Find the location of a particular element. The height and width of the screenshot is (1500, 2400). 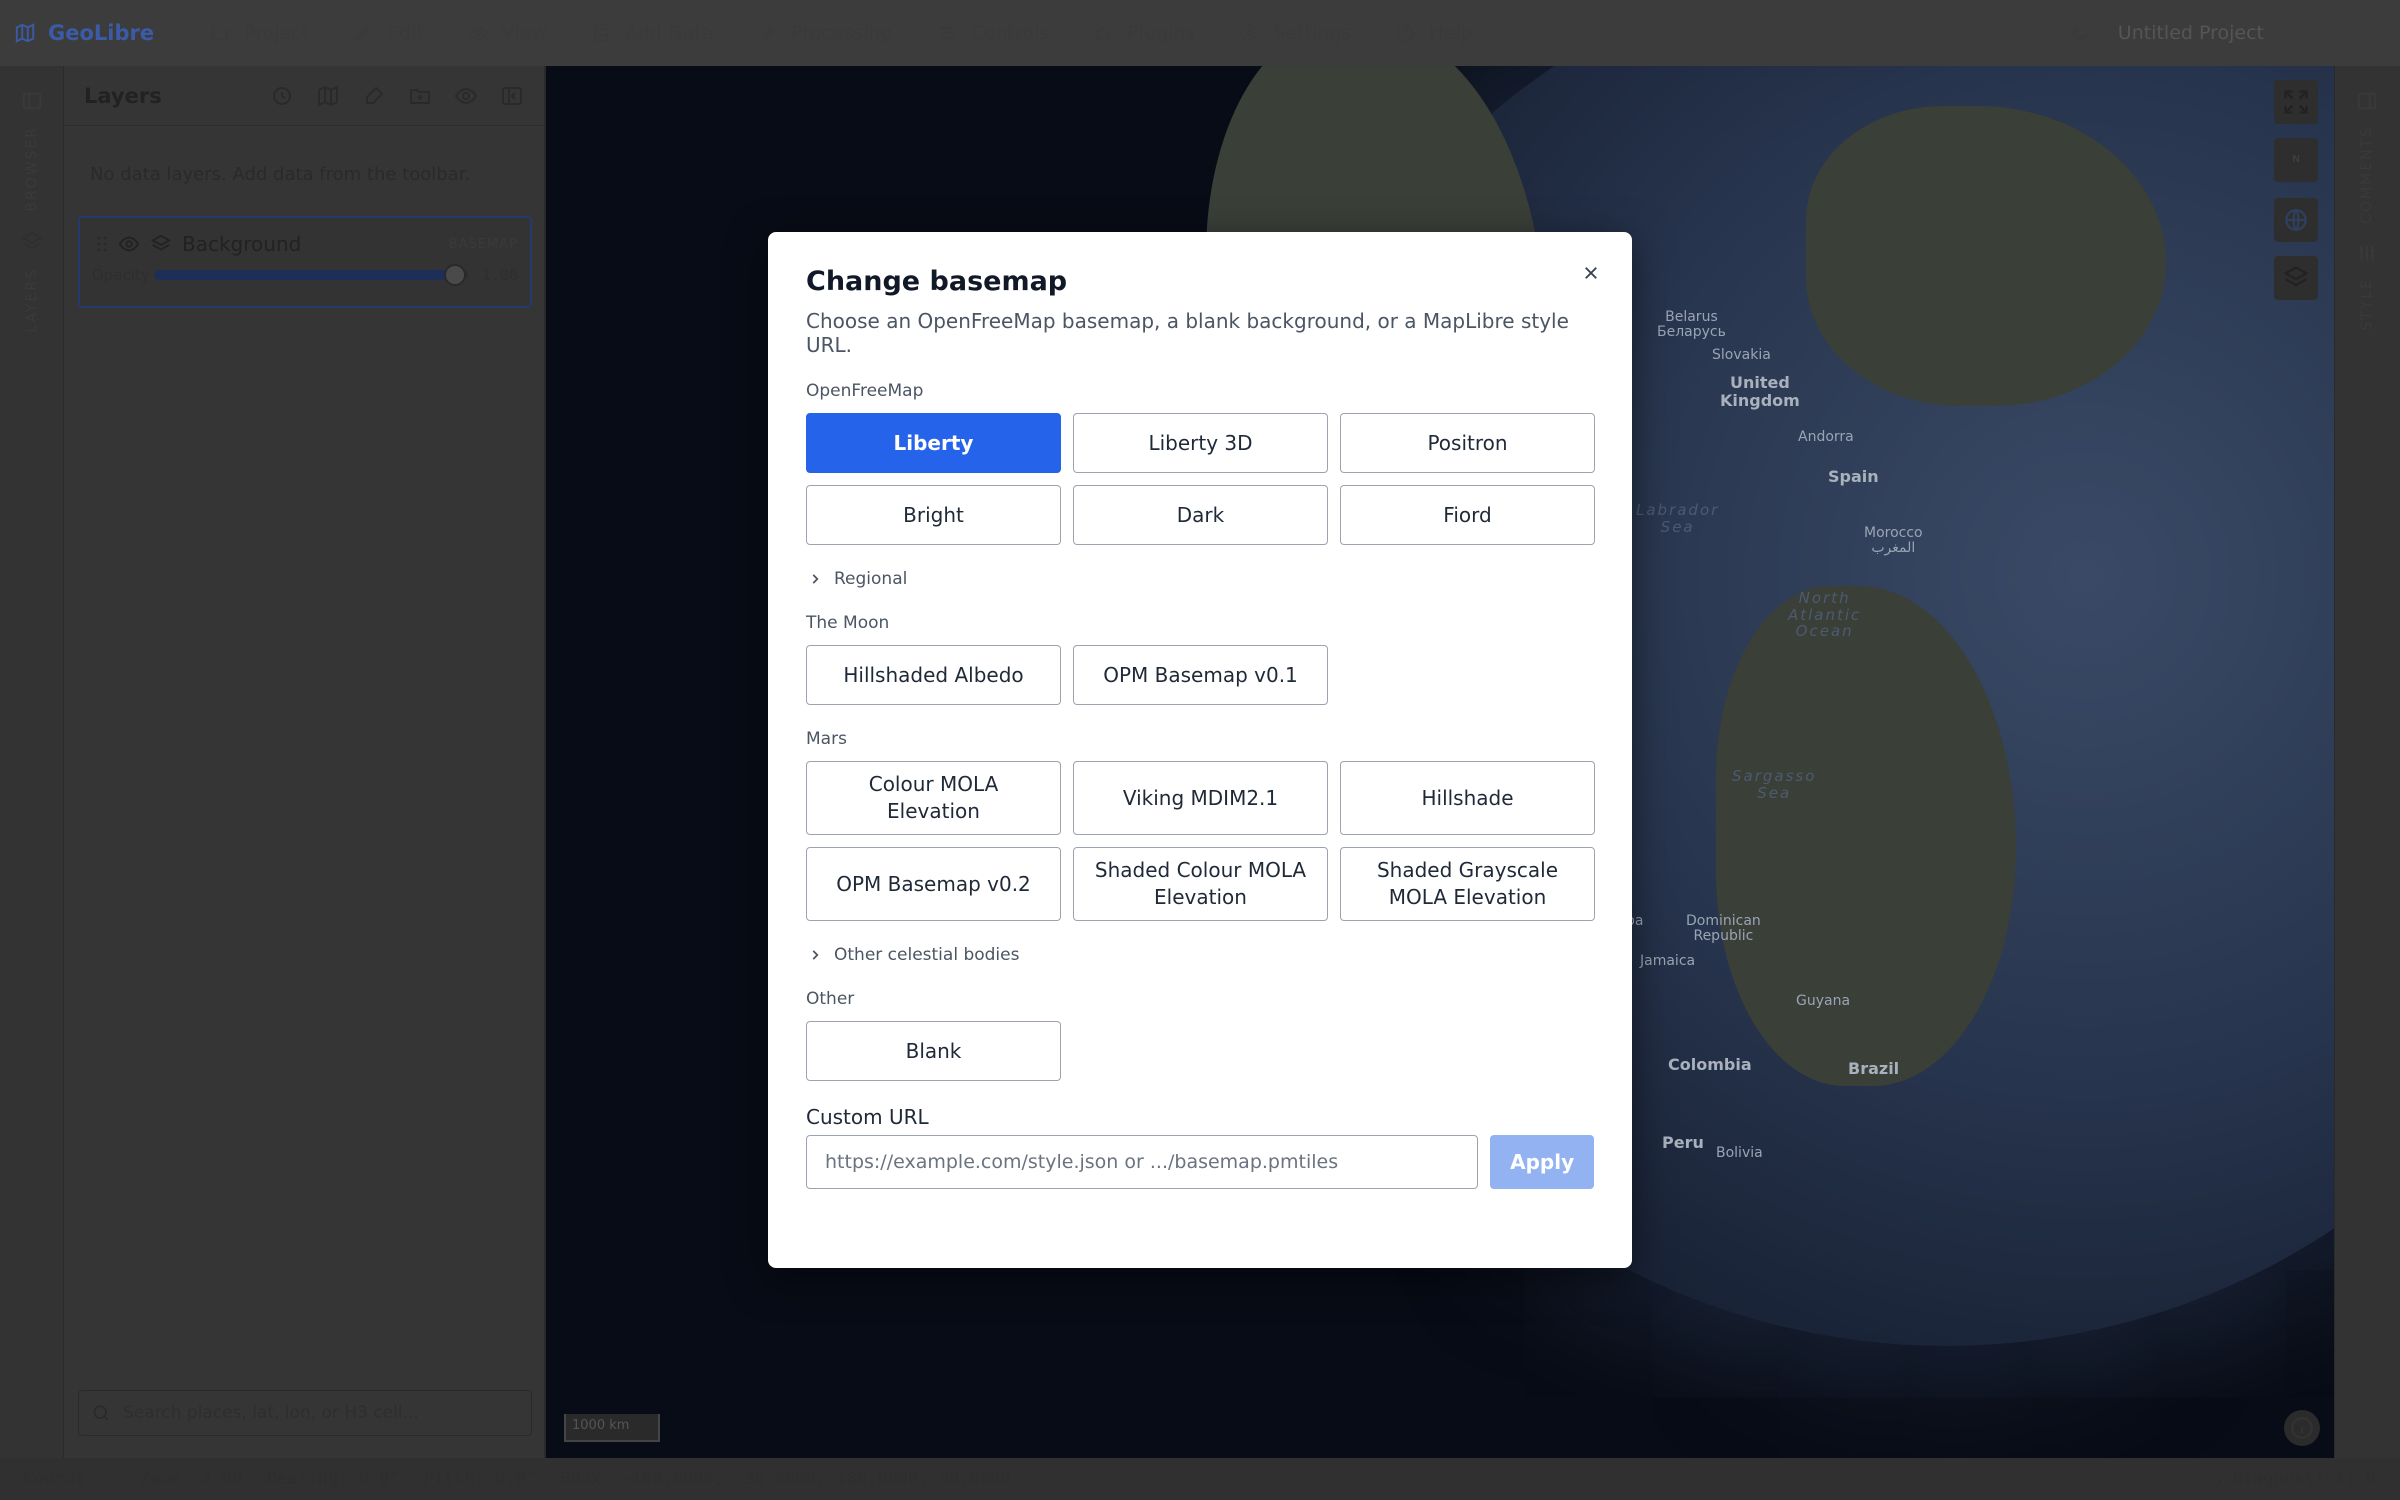

basemap-option-fiord: Fiord is located at coordinates (1467, 515).